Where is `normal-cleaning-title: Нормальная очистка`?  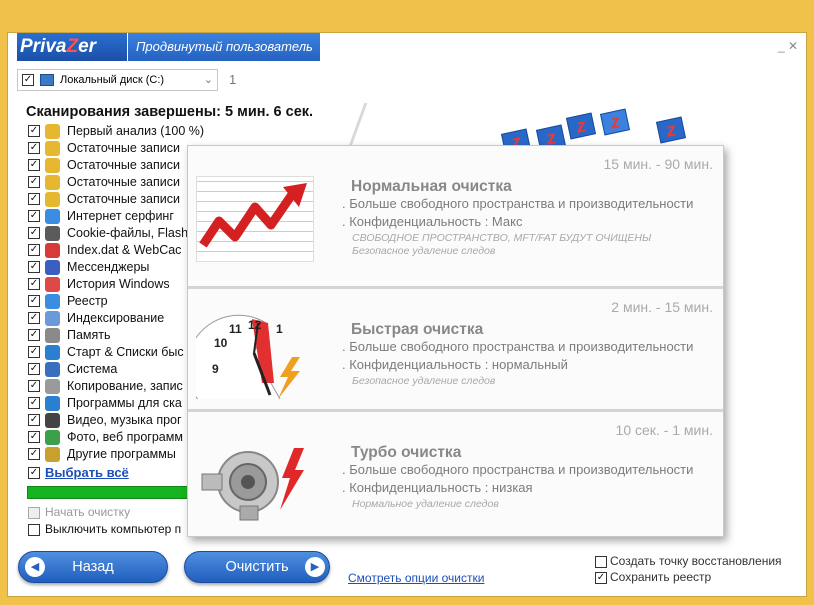
normal-cleaning-title: Нормальная очистка is located at coordinates (431, 186).